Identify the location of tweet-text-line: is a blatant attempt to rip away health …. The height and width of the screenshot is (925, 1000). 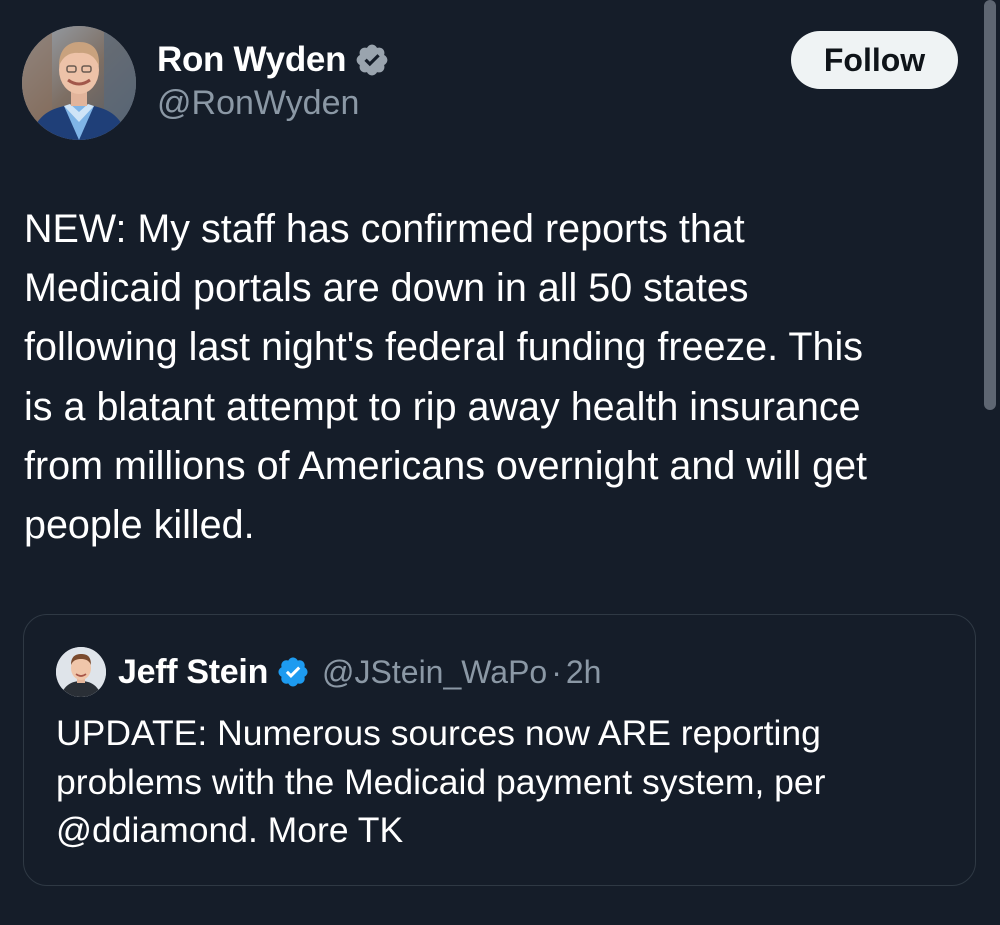
(442, 406).